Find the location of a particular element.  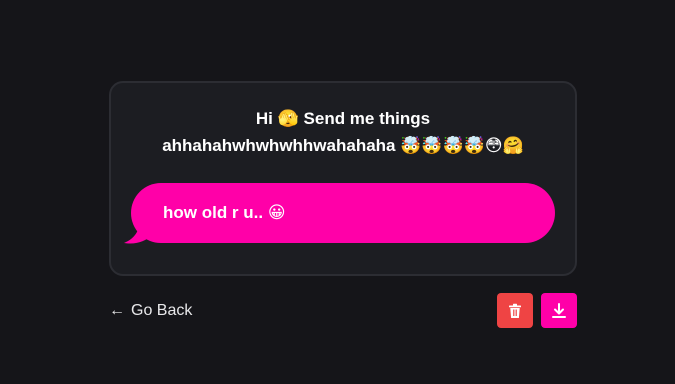

delete-button is located at coordinates (515, 310).